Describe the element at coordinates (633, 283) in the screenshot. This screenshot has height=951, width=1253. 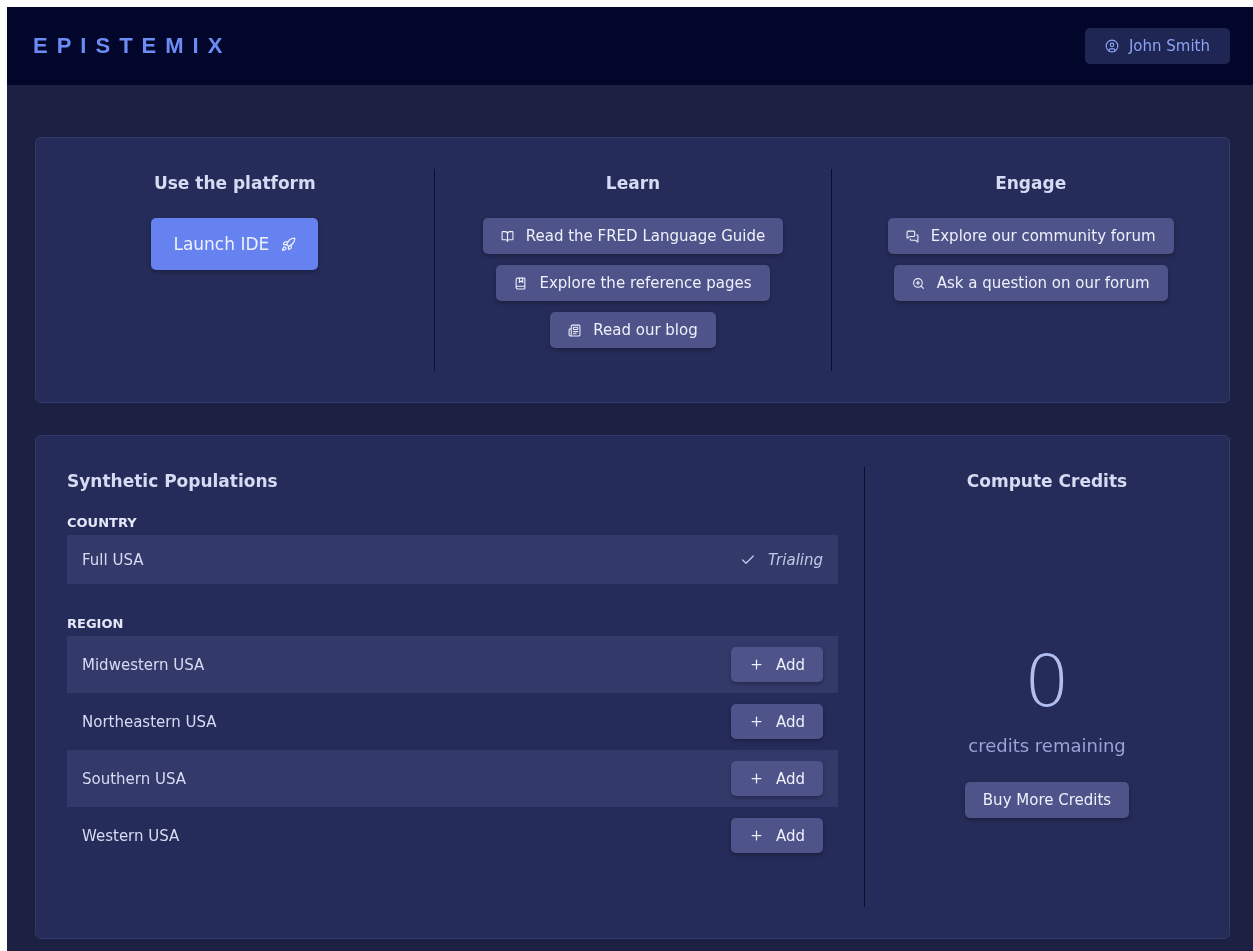
I see `link-button: Explore the reference pages` at that location.